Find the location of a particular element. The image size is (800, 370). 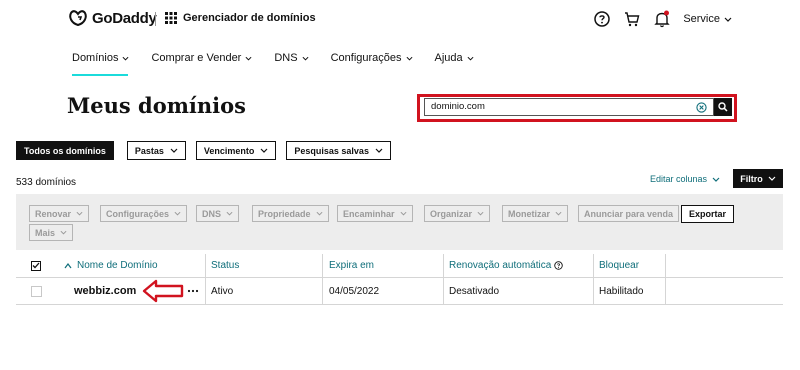

sort-asc-icon is located at coordinates (68, 265).